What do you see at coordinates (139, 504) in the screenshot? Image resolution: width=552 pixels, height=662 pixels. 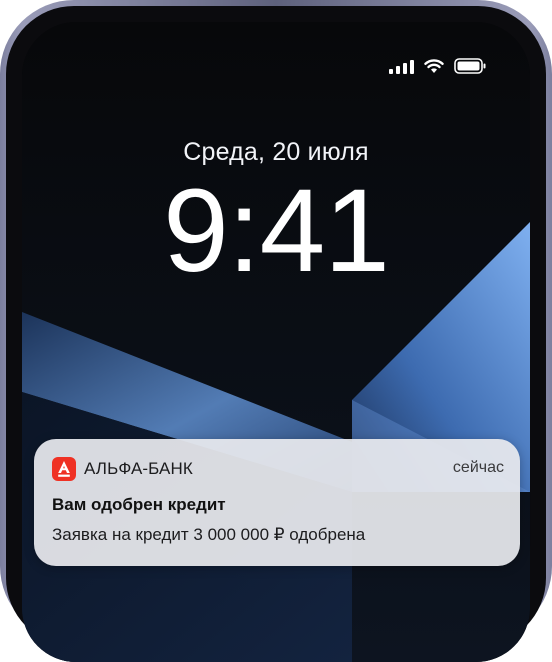 I see `notification-title: Вам одобрен кредит` at bounding box center [139, 504].